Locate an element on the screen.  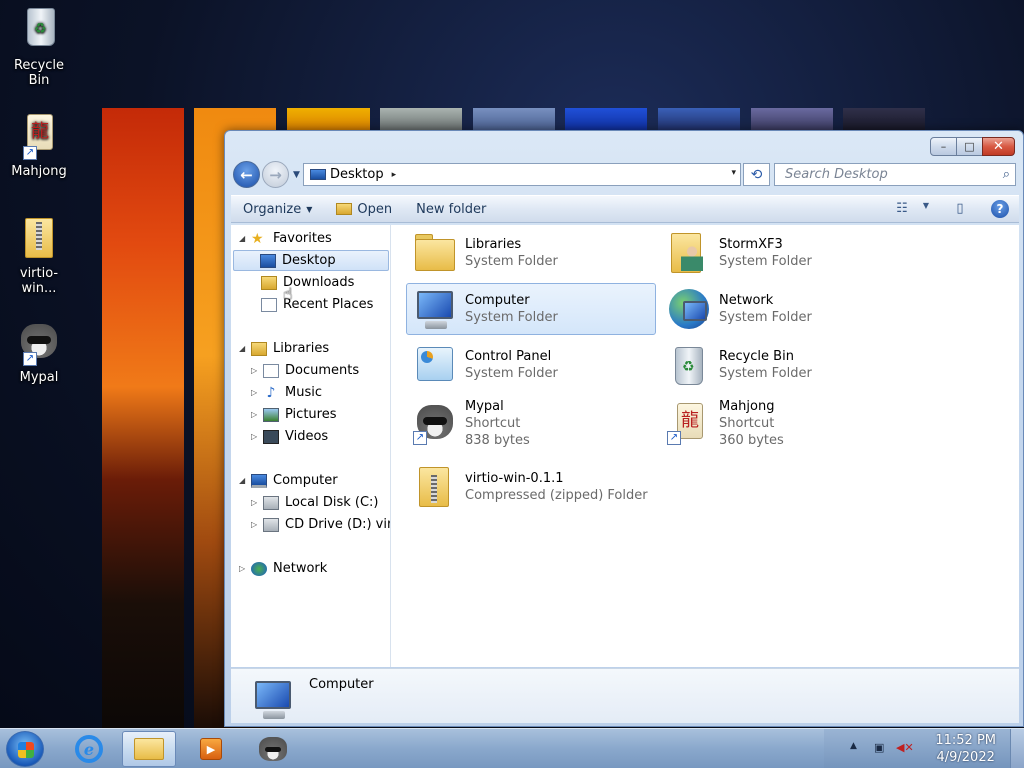
network-icon is located at coordinates (689, 309).